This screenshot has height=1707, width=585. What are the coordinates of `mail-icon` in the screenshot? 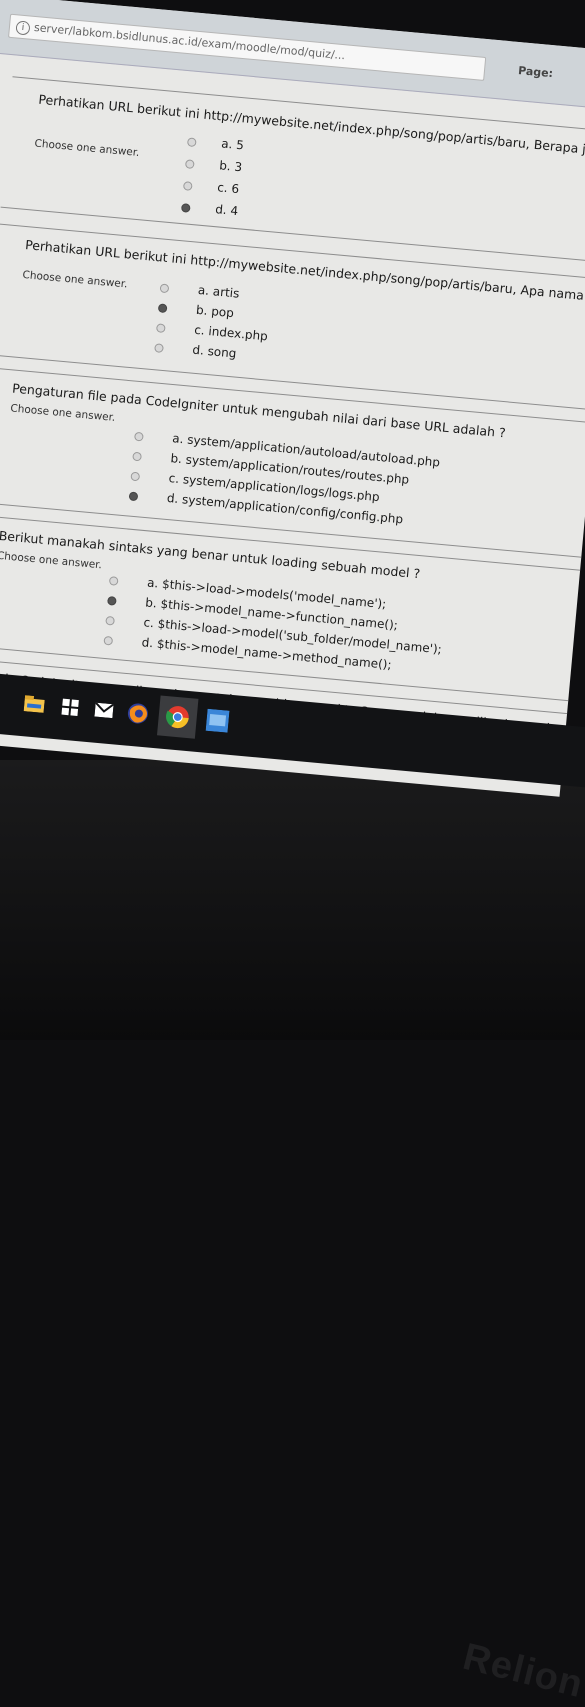 It's located at (104, 710).